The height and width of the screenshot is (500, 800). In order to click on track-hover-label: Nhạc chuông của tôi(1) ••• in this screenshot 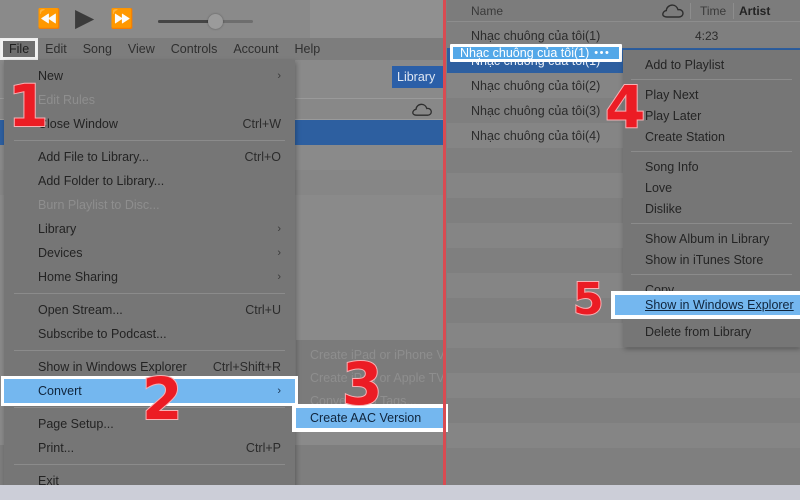, I will do `click(536, 53)`.